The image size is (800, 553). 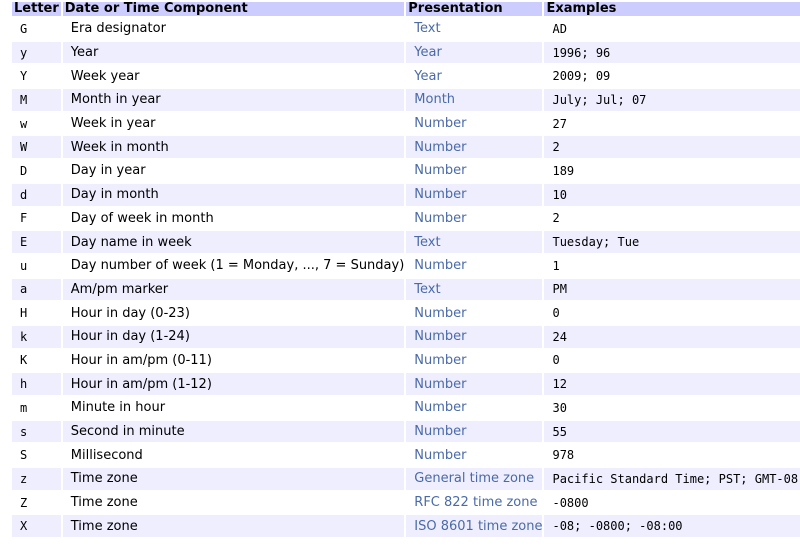 I want to click on table-row: s Second in minute Number 55, so click(x=406, y=431).